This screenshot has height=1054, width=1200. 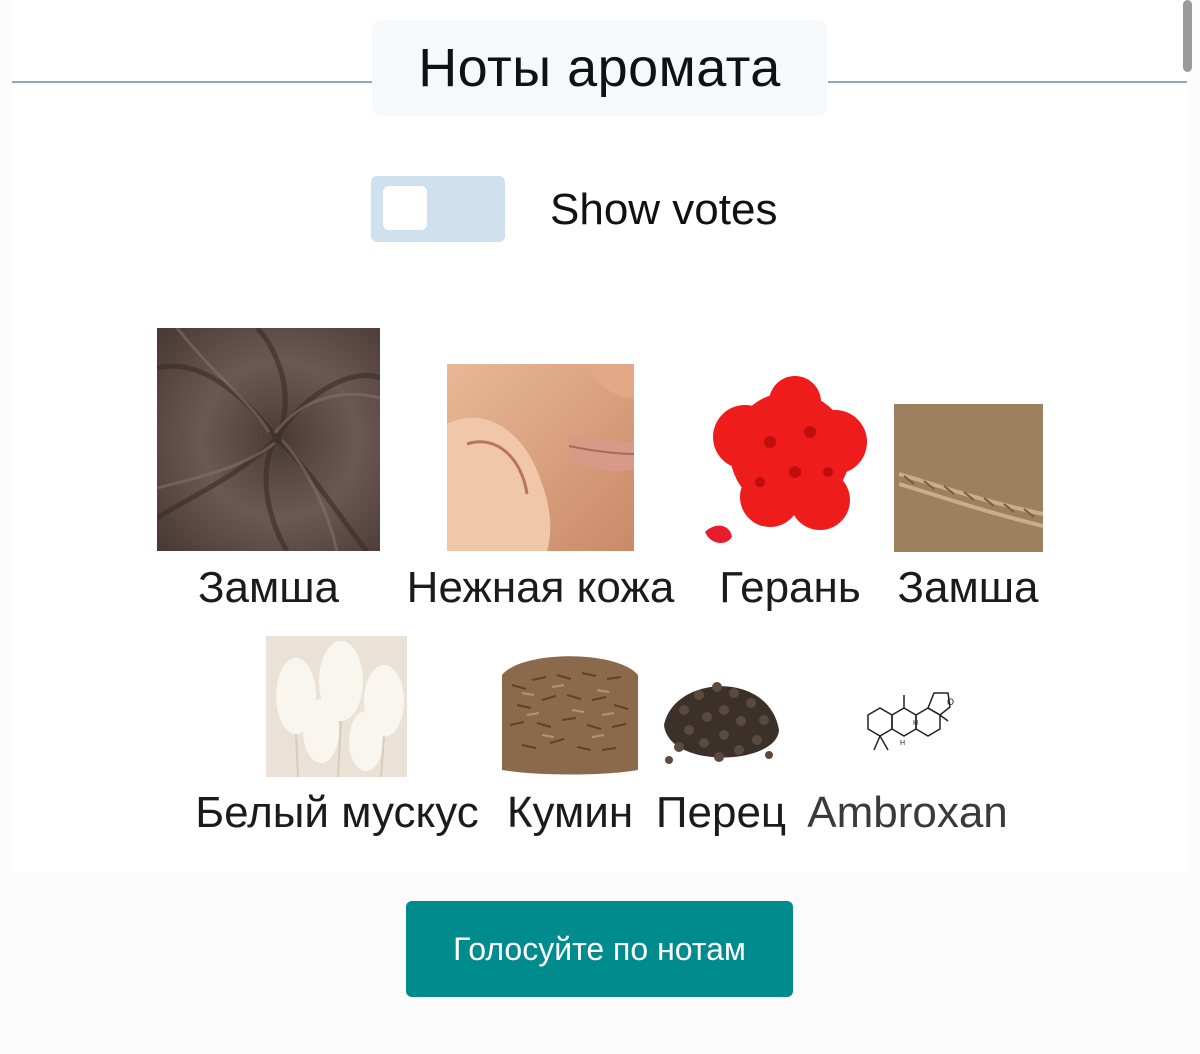 What do you see at coordinates (790, 588) in the screenshot?
I see `note-label: Герань` at bounding box center [790, 588].